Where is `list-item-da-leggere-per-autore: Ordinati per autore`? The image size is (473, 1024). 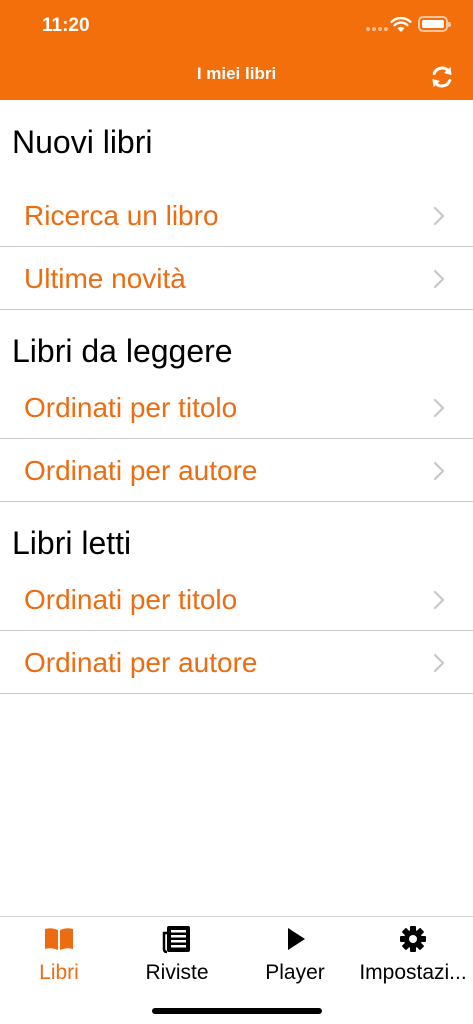
list-item-da-leggere-per-autore: Ordinati per autore is located at coordinates (236, 470).